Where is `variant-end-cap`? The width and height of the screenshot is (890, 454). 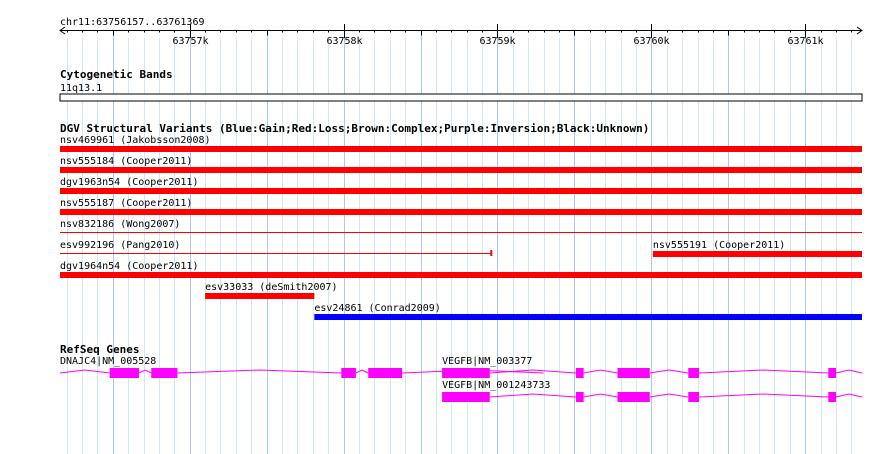
variant-end-cap is located at coordinates (491, 253).